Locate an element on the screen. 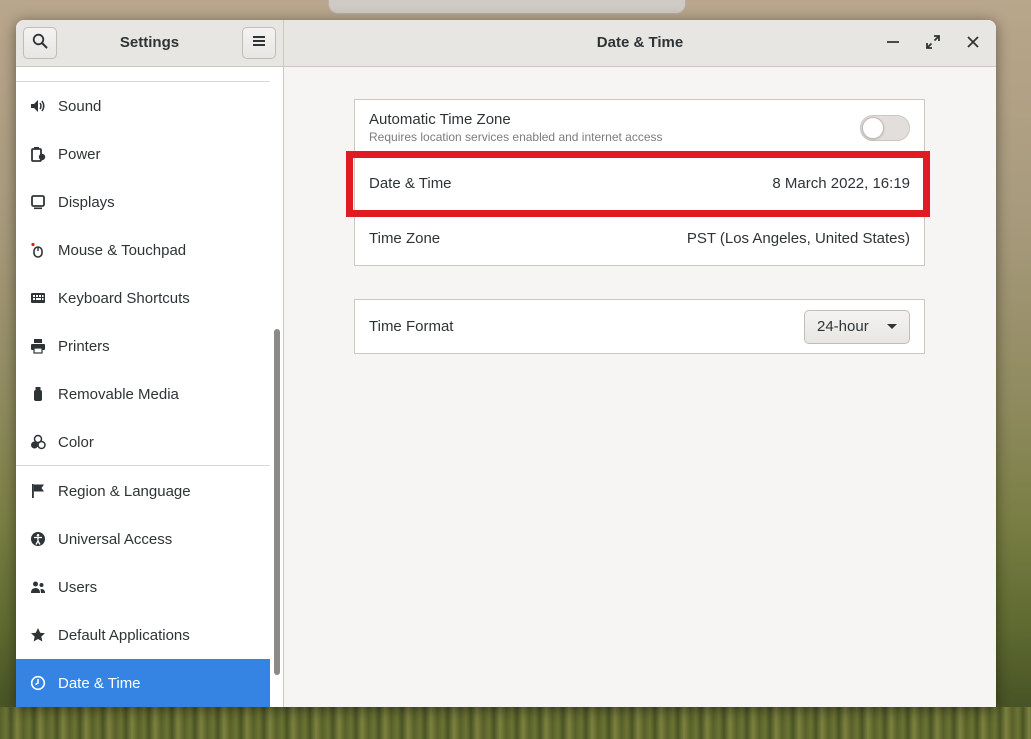 The image size is (1031, 739). sidebar-item-label: Sound is located at coordinates (80, 106).